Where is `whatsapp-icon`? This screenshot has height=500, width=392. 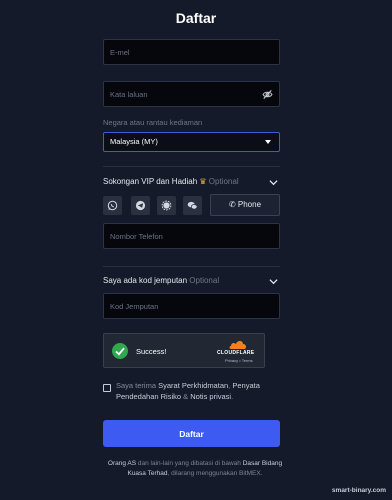
whatsapp-icon is located at coordinates (112, 205).